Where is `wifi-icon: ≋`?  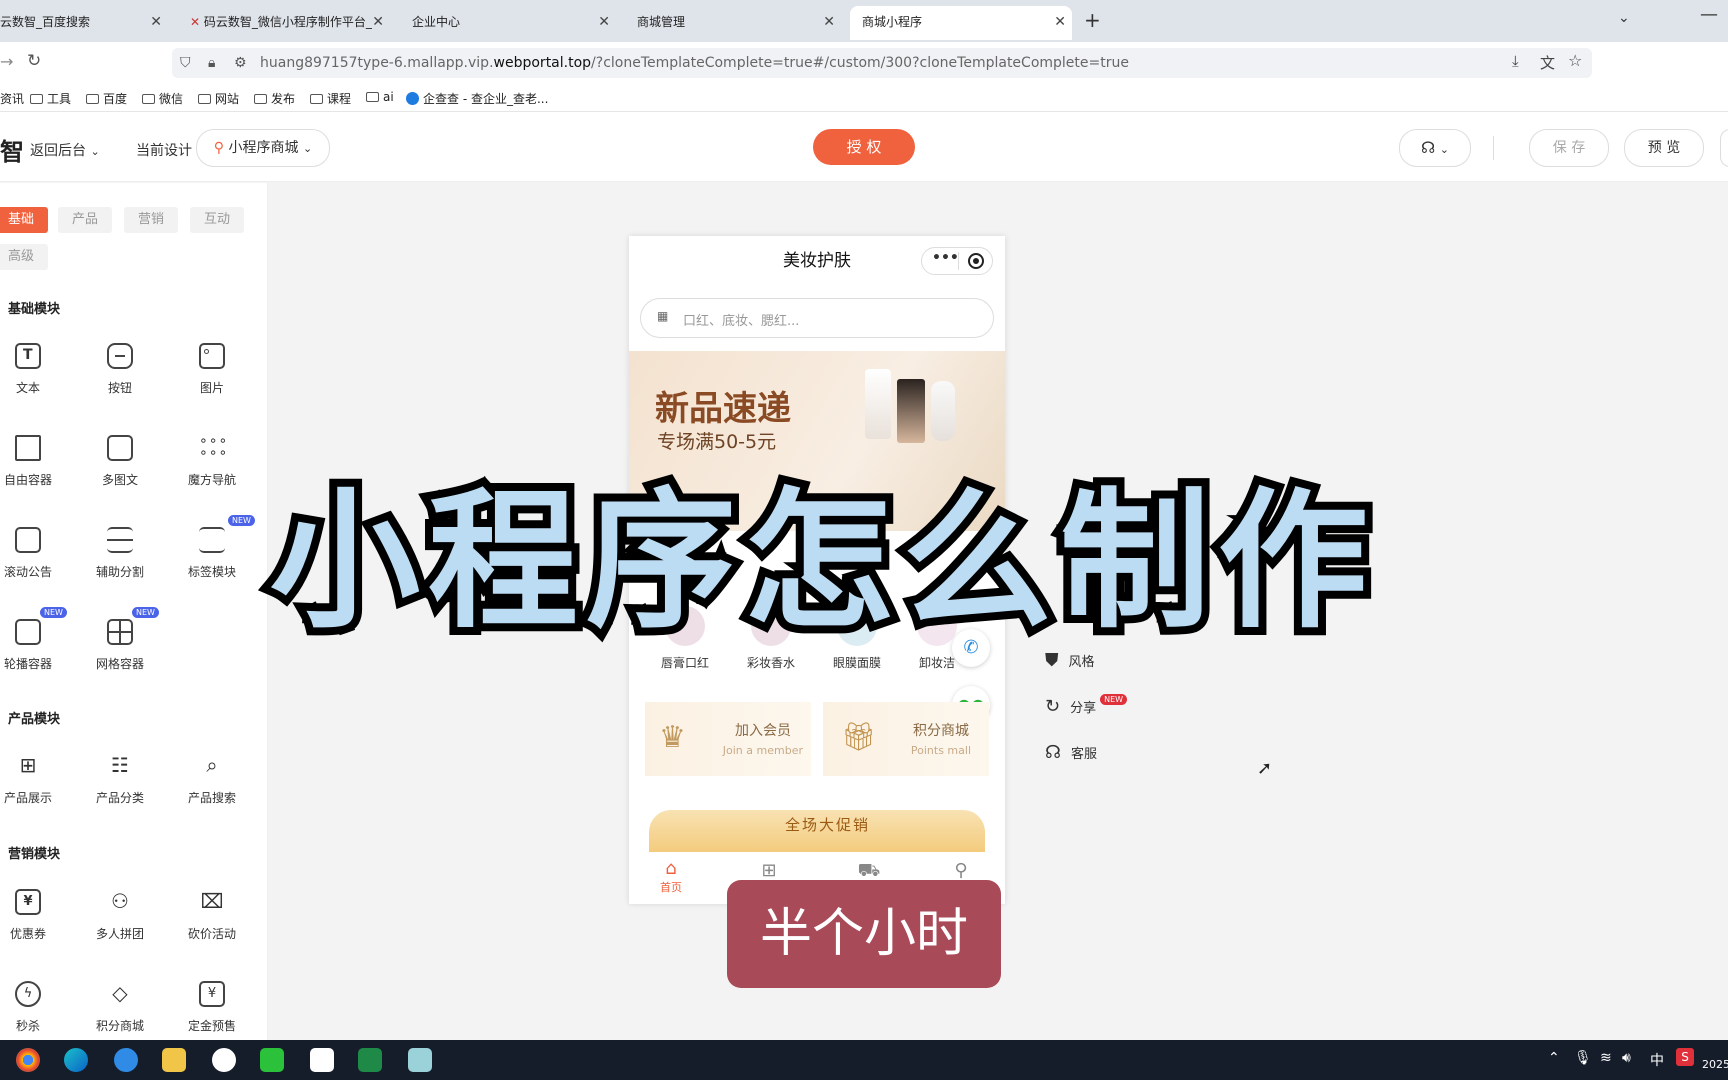
wifi-icon: ≋ is located at coordinates (1606, 1058).